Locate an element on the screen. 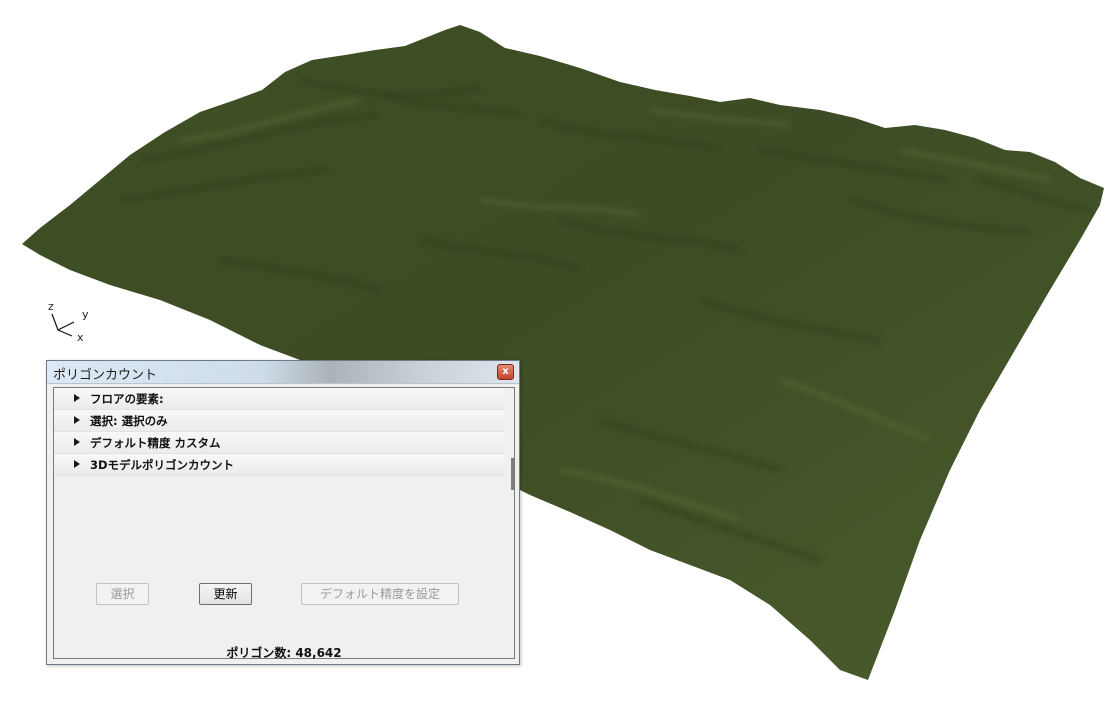  set-default-precision-button: デフォルト精度を設定 is located at coordinates (380, 594).